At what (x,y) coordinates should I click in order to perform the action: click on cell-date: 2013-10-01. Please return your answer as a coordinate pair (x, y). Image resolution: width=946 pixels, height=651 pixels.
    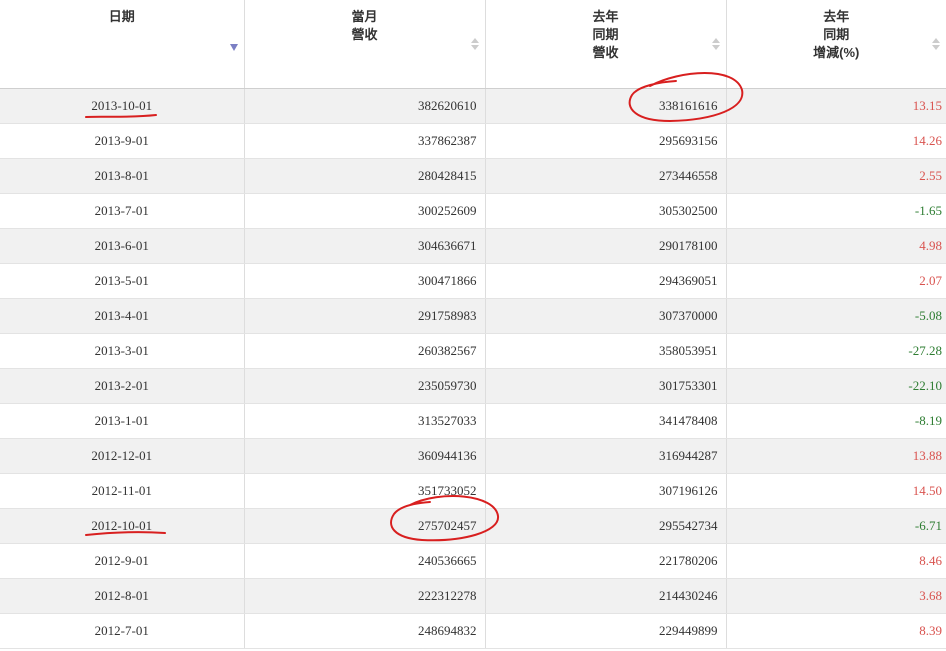
    Looking at the image, I should click on (122, 106).